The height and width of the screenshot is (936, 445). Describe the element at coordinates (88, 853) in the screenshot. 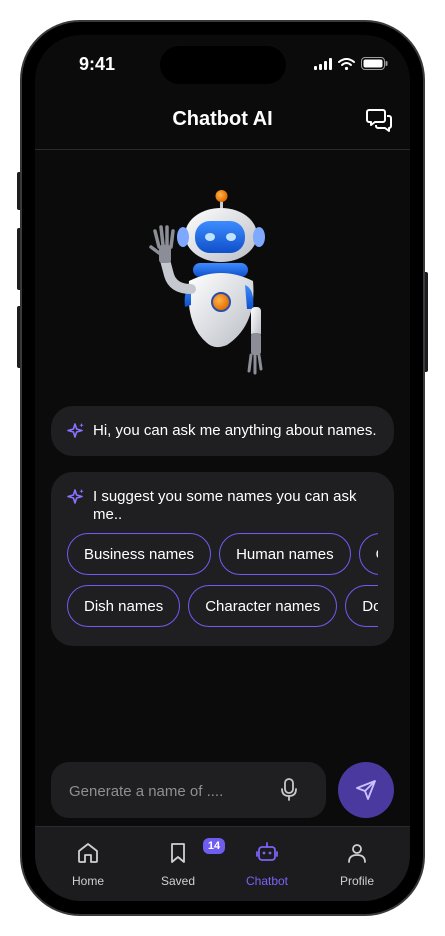

I see `home-icon` at that location.